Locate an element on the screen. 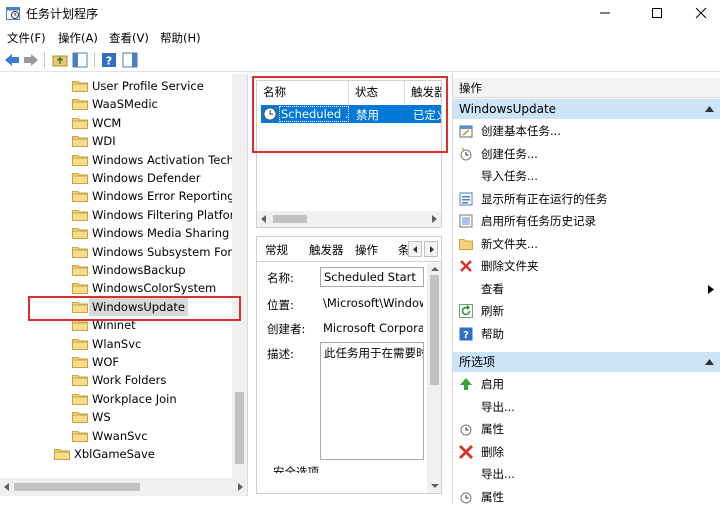 This screenshot has width=720, height=515. action-help: ? 帮助 is located at coordinates (586, 334).